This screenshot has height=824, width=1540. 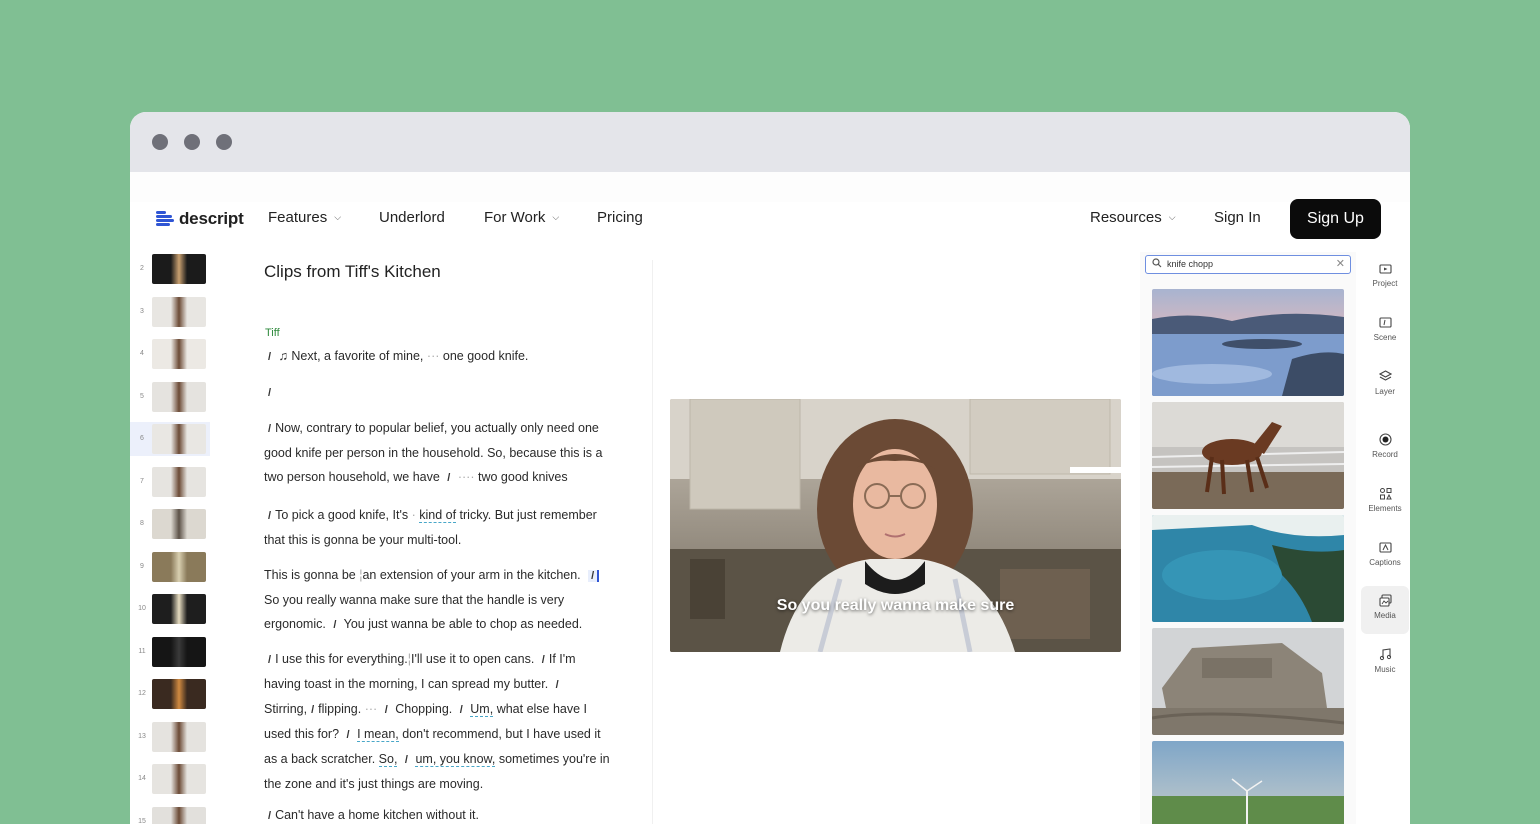 I want to click on record-icon, so click(x=1385, y=439).